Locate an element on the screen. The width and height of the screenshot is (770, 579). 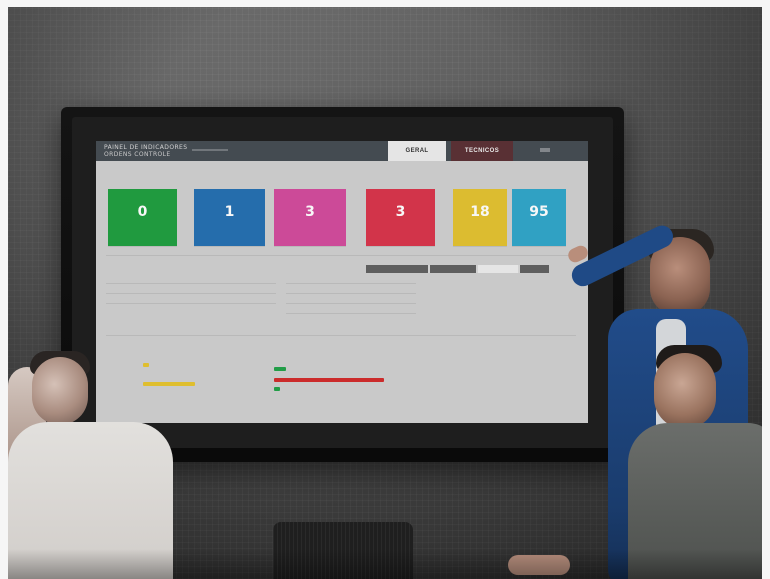
kpi-tile-6-value: 95 is located at coordinates (539, 212).